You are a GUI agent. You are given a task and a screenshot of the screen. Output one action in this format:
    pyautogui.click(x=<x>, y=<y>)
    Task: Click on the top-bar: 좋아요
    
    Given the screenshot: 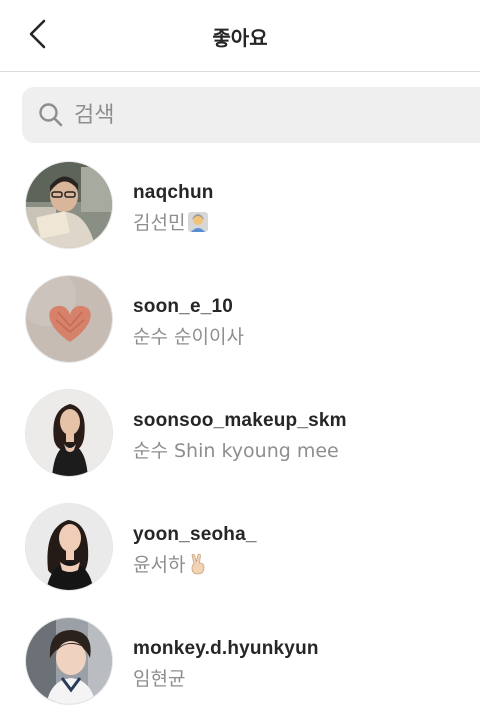 What is the action you would take?
    pyautogui.click(x=240, y=36)
    